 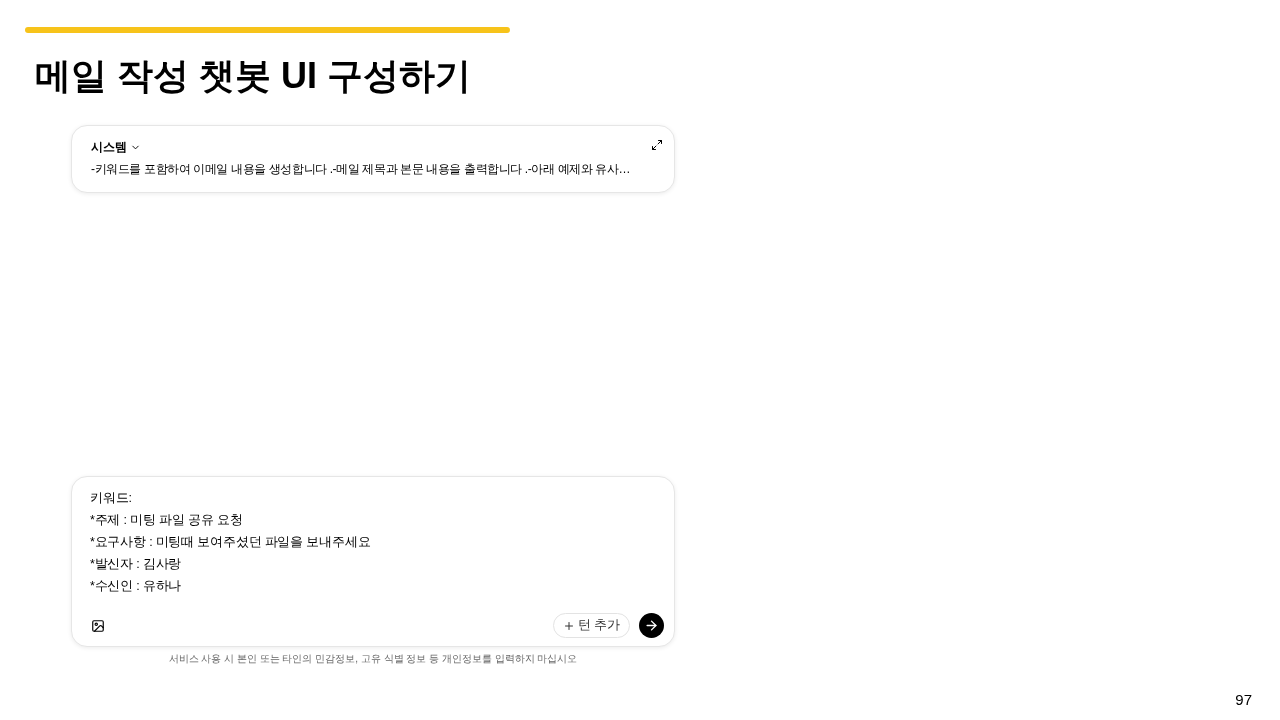 I want to click on slide-title: 메일 작성 챗봇 UI 구성하기, so click(x=253, y=76).